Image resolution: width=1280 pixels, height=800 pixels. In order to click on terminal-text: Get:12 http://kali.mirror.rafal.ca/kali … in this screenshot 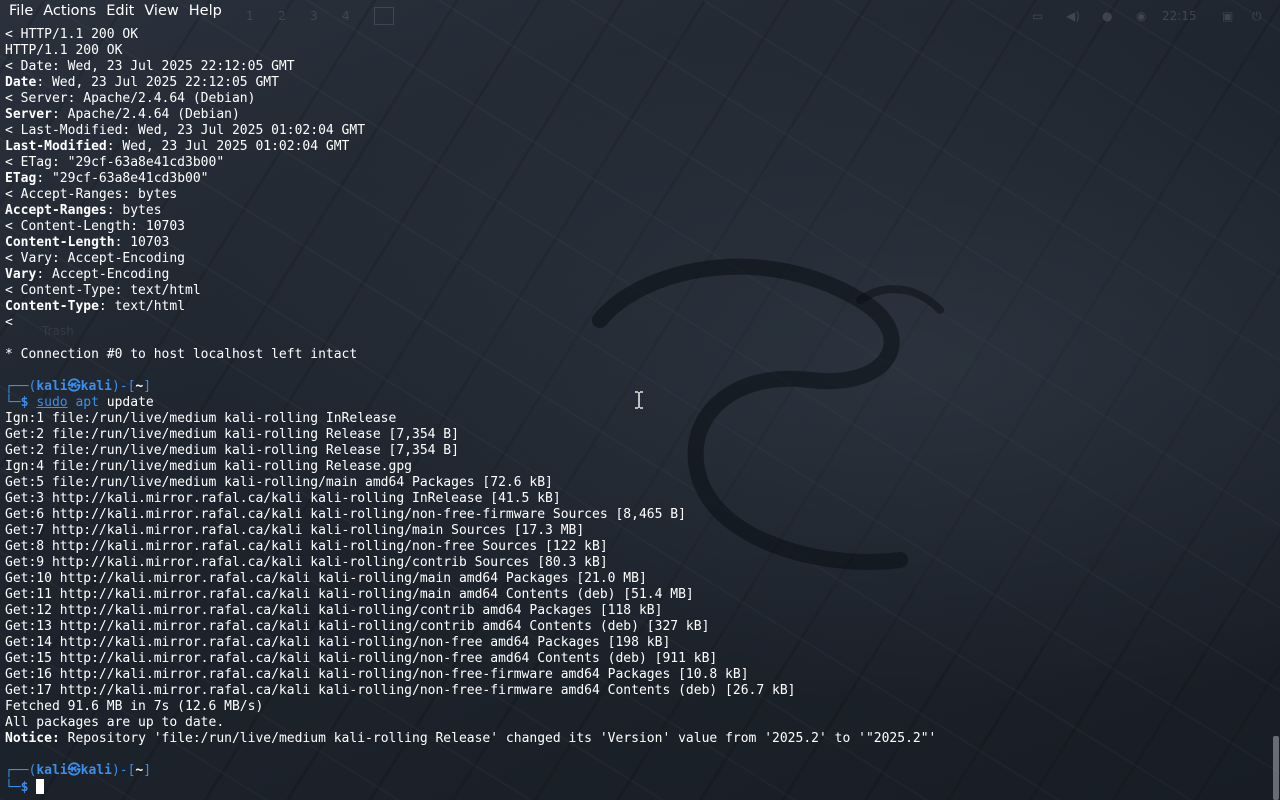, I will do `click(334, 610)`.